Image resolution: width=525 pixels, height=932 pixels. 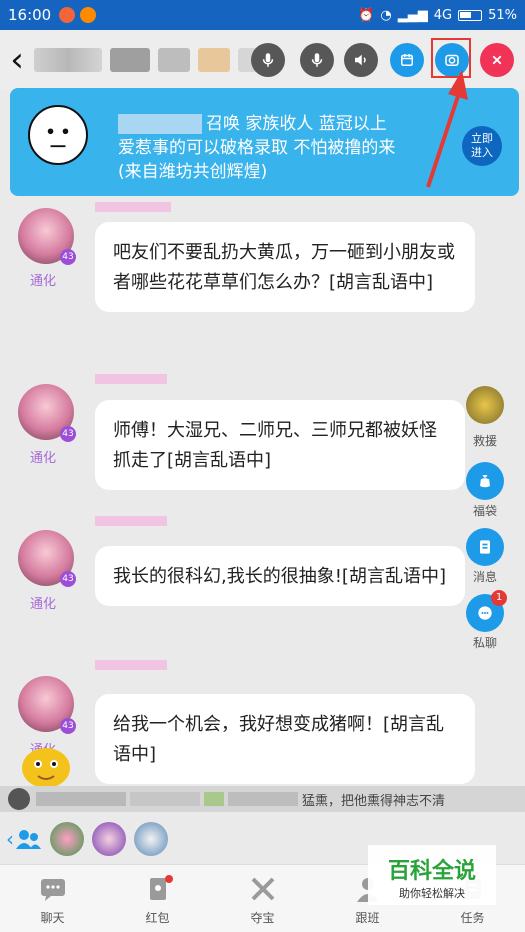 What do you see at coordinates (262, 15) in the screenshot?
I see `status-bar: 16:00 ⏰ ◔ ▂▄▆ 4G 51%` at bounding box center [262, 15].